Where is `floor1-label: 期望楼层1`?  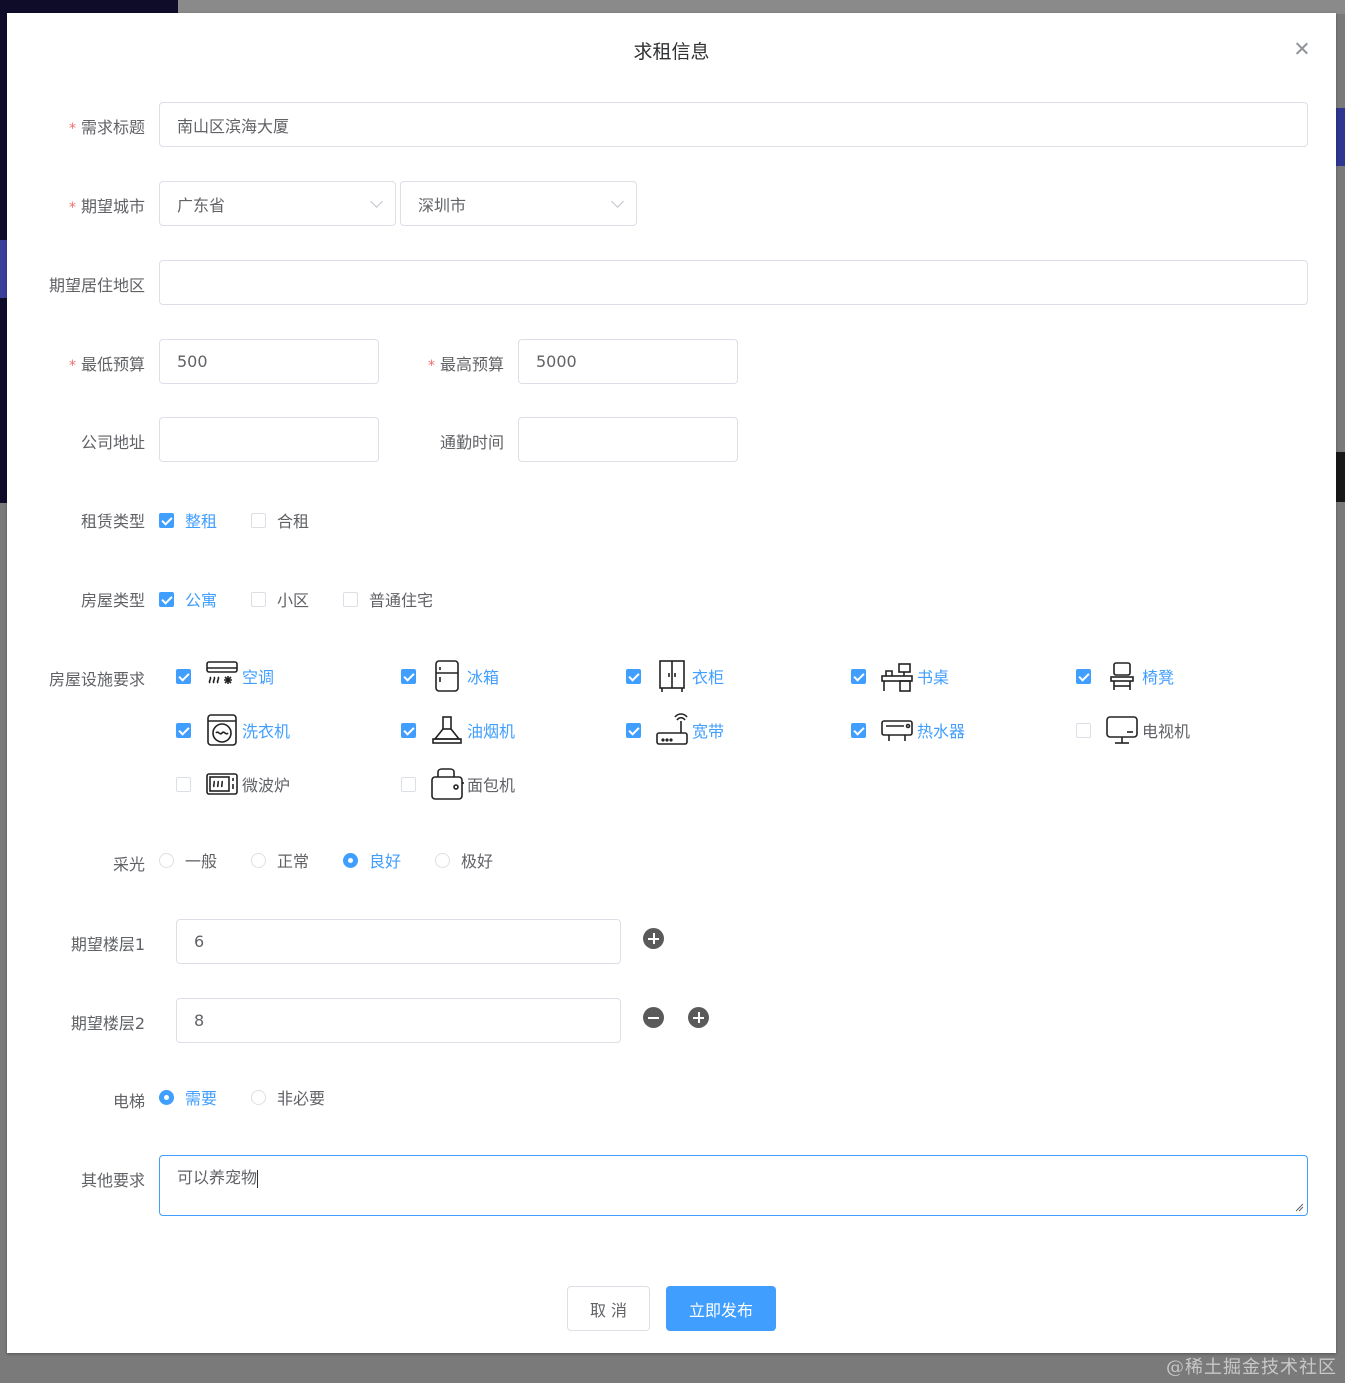
floor1-label: 期望楼层1 is located at coordinates (107, 944).